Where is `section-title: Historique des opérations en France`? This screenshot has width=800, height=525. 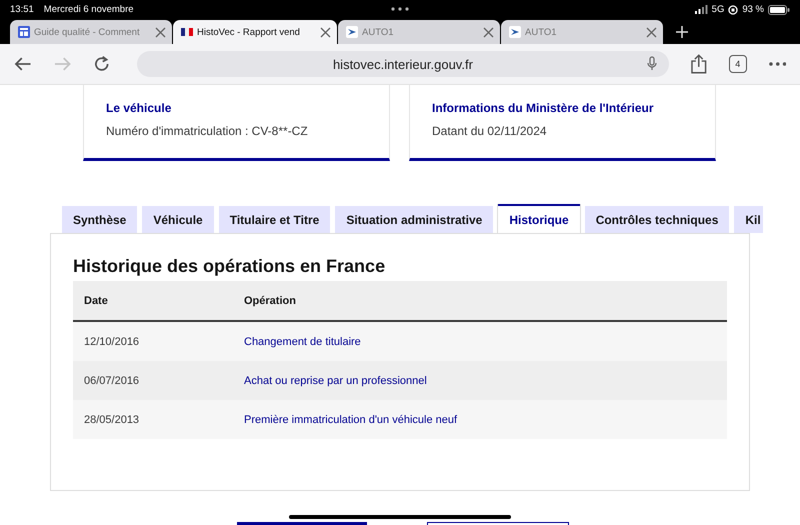 section-title: Historique des opérations en France is located at coordinates (229, 266).